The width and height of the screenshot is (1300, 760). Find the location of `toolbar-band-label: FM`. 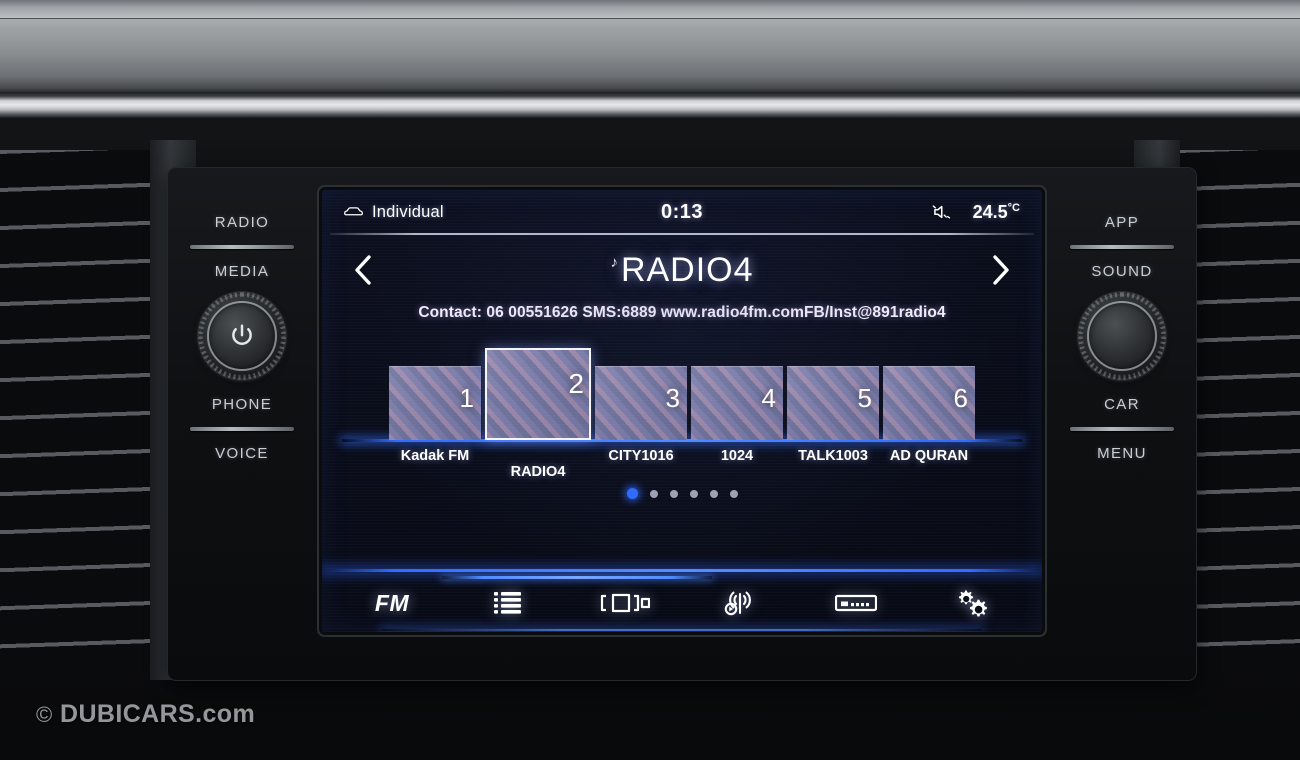

toolbar-band-label: FM is located at coordinates (392, 602).